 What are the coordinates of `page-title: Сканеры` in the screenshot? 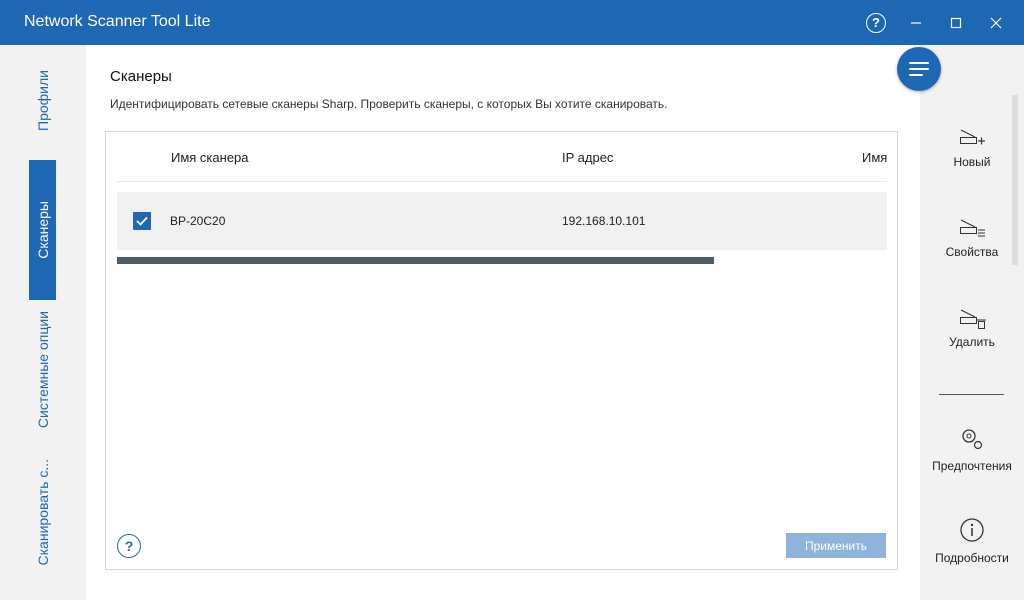 It's located at (141, 76).